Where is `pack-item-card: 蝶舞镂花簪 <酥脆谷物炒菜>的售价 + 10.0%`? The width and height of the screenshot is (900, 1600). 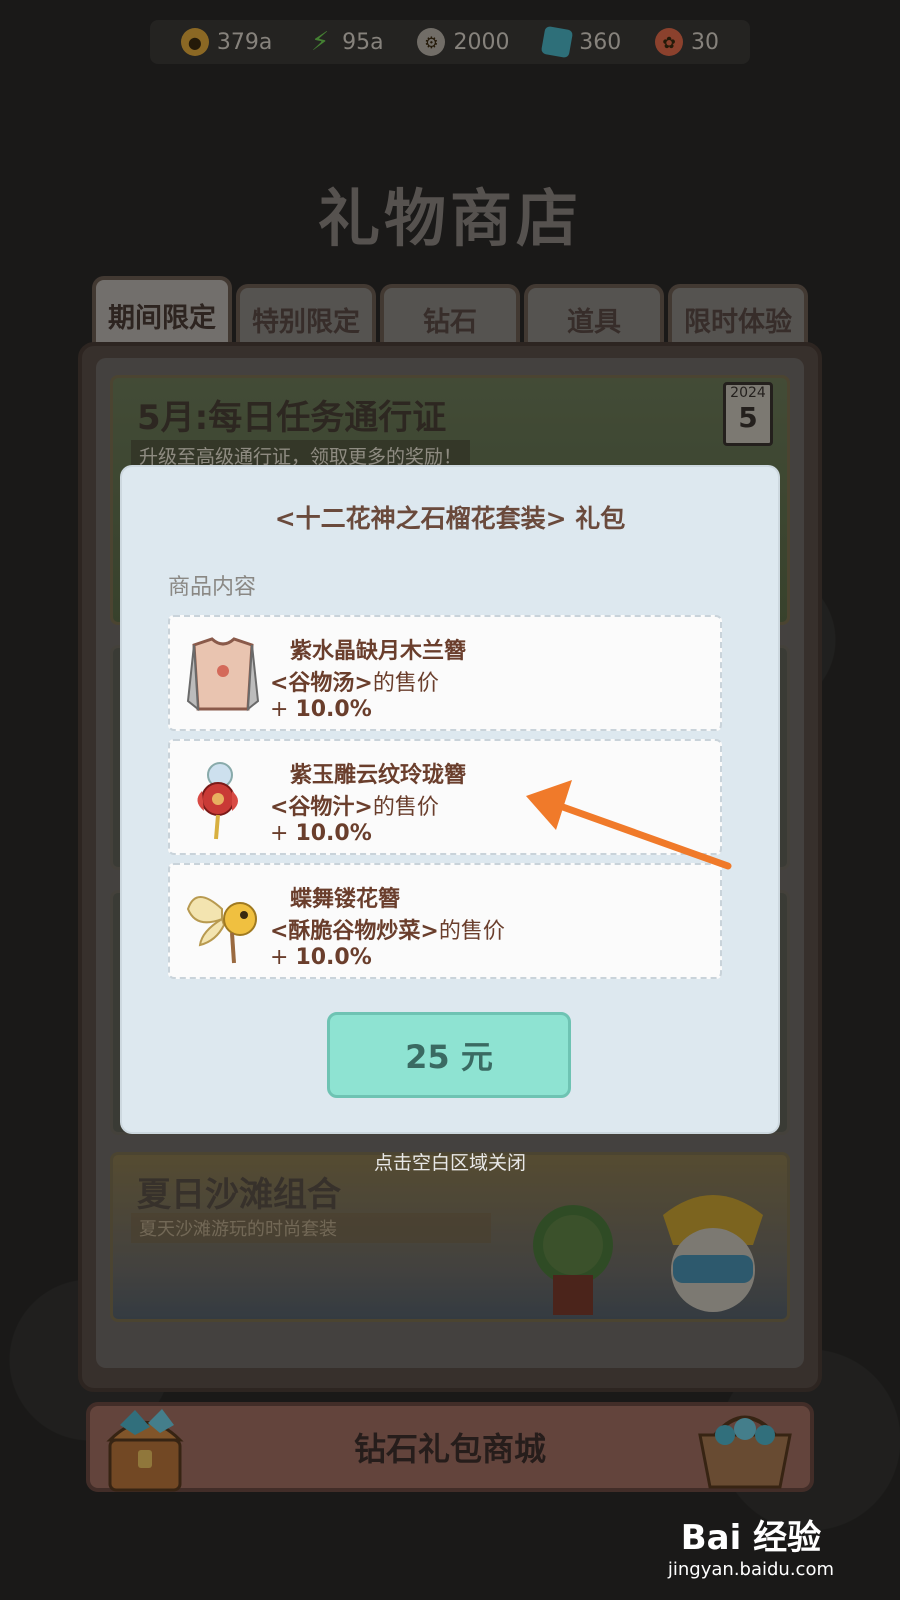 pack-item-card: 蝶舞镂花簪 <酥脆谷物炒菜>的售价 + 10.0% is located at coordinates (445, 921).